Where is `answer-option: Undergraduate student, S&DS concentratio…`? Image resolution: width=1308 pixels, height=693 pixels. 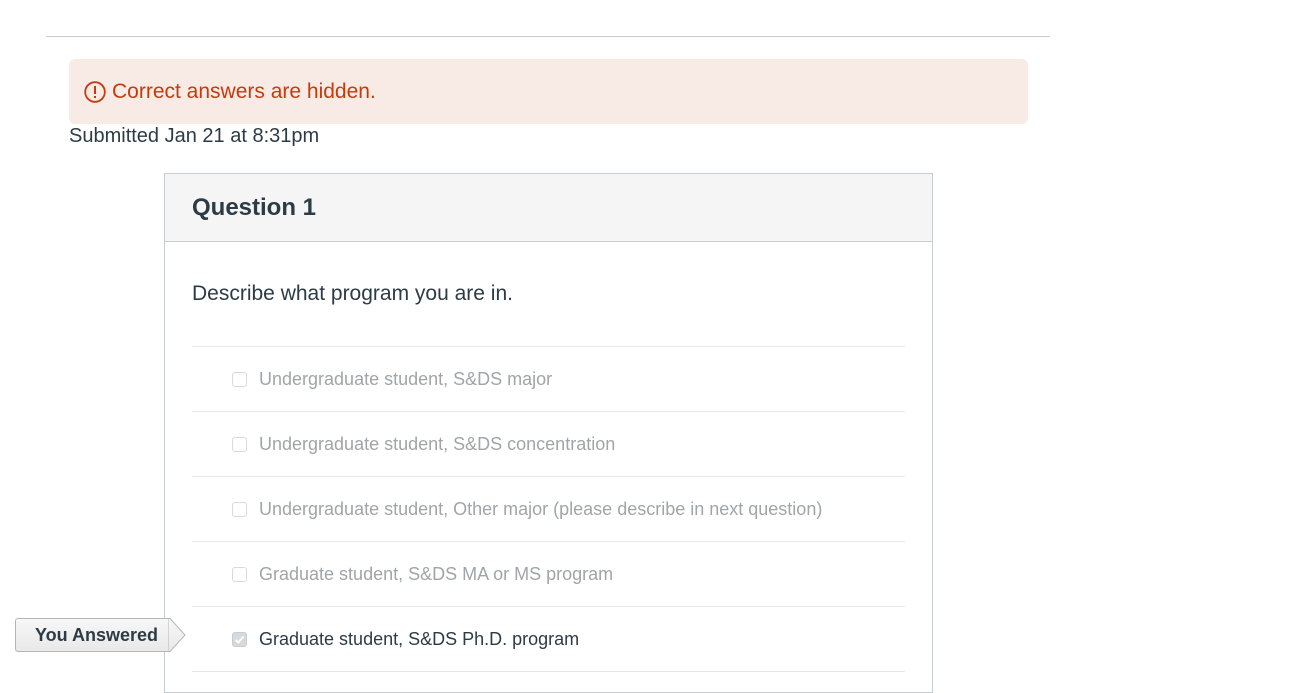 answer-option: Undergraduate student, S&DS concentratio… is located at coordinates (548, 444).